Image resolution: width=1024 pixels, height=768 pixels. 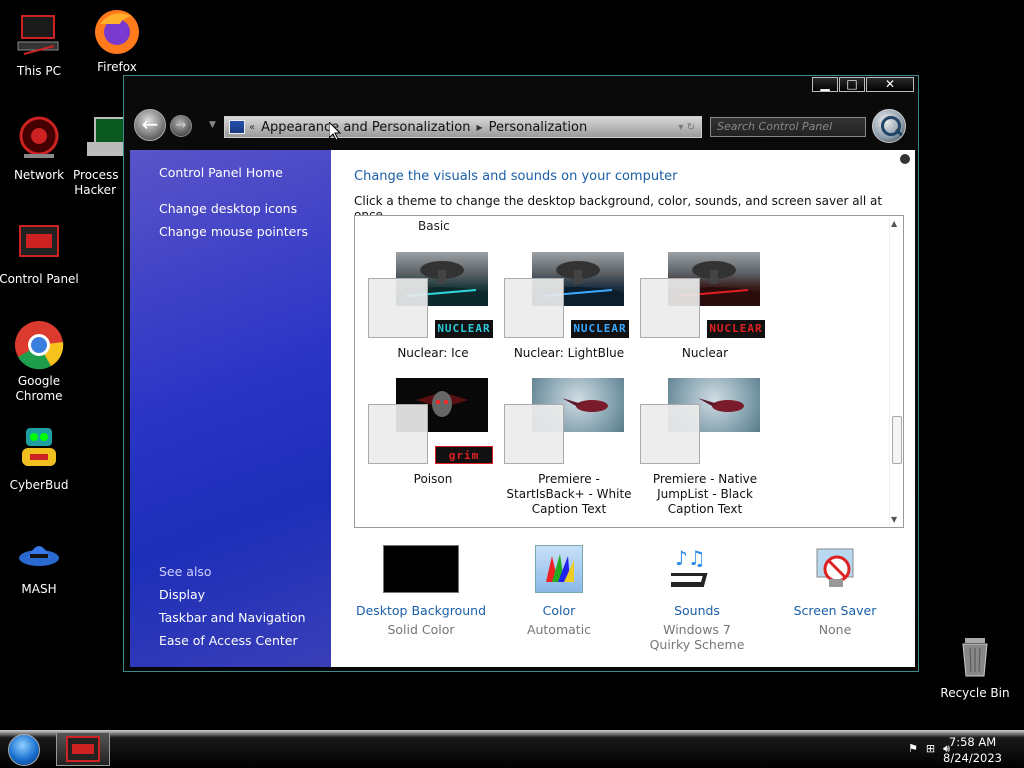 I want to click on desktop-icon-label: Network, so click(x=39, y=175).